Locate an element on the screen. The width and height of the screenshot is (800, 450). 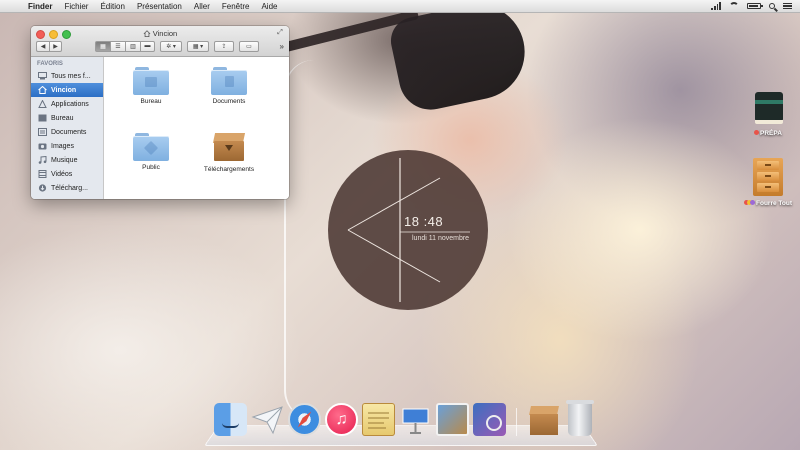
sidebar-item-musique: Musique is located at coordinates (67, 160).